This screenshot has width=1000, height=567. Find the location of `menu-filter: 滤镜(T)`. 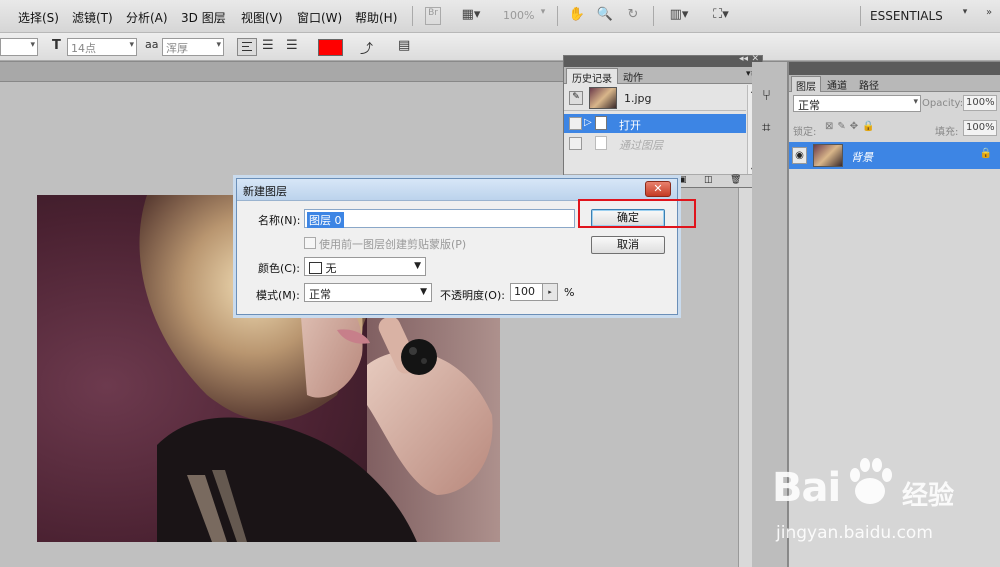

menu-filter: 滤镜(T) is located at coordinates (92, 17).